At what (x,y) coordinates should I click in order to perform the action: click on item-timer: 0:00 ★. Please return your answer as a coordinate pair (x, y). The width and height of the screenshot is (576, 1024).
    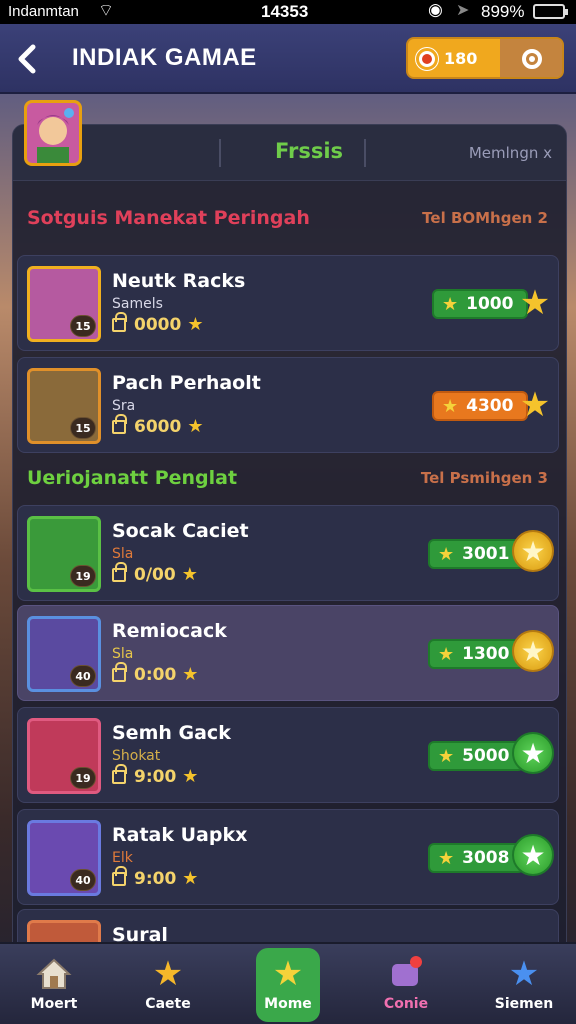
    Looking at the image, I should click on (155, 673).